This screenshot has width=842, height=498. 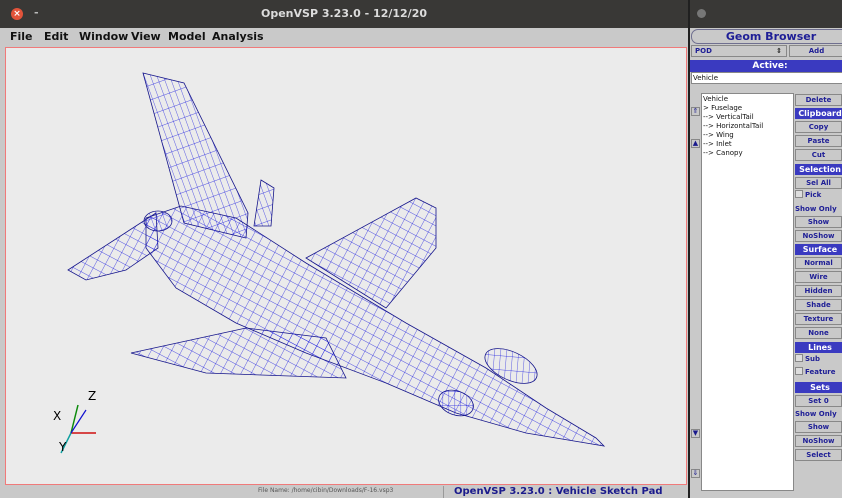 I want to click on pick-toggle: Pick, so click(x=818, y=195).